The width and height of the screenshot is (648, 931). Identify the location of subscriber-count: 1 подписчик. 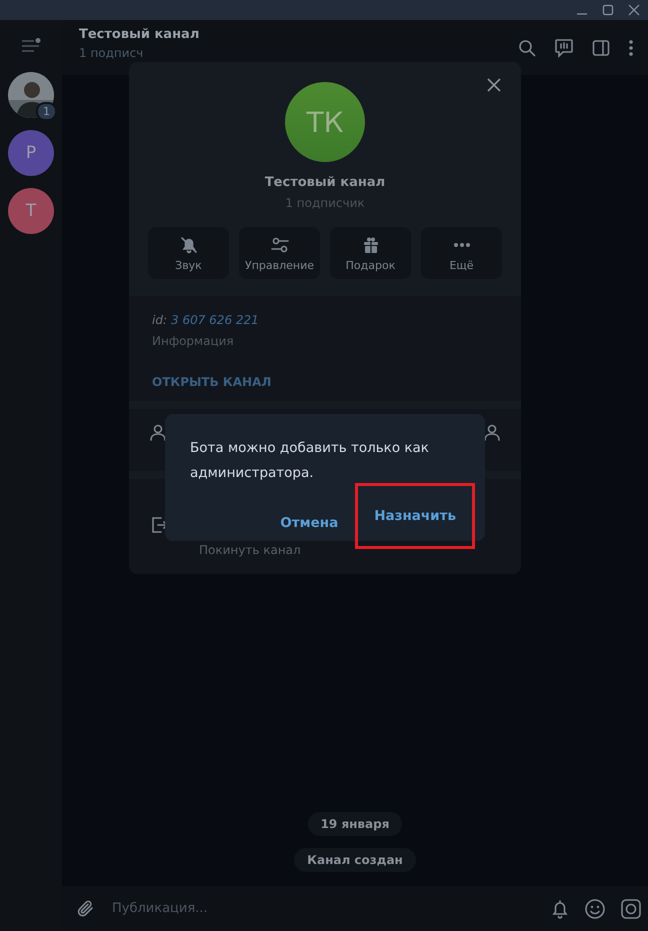
(325, 203).